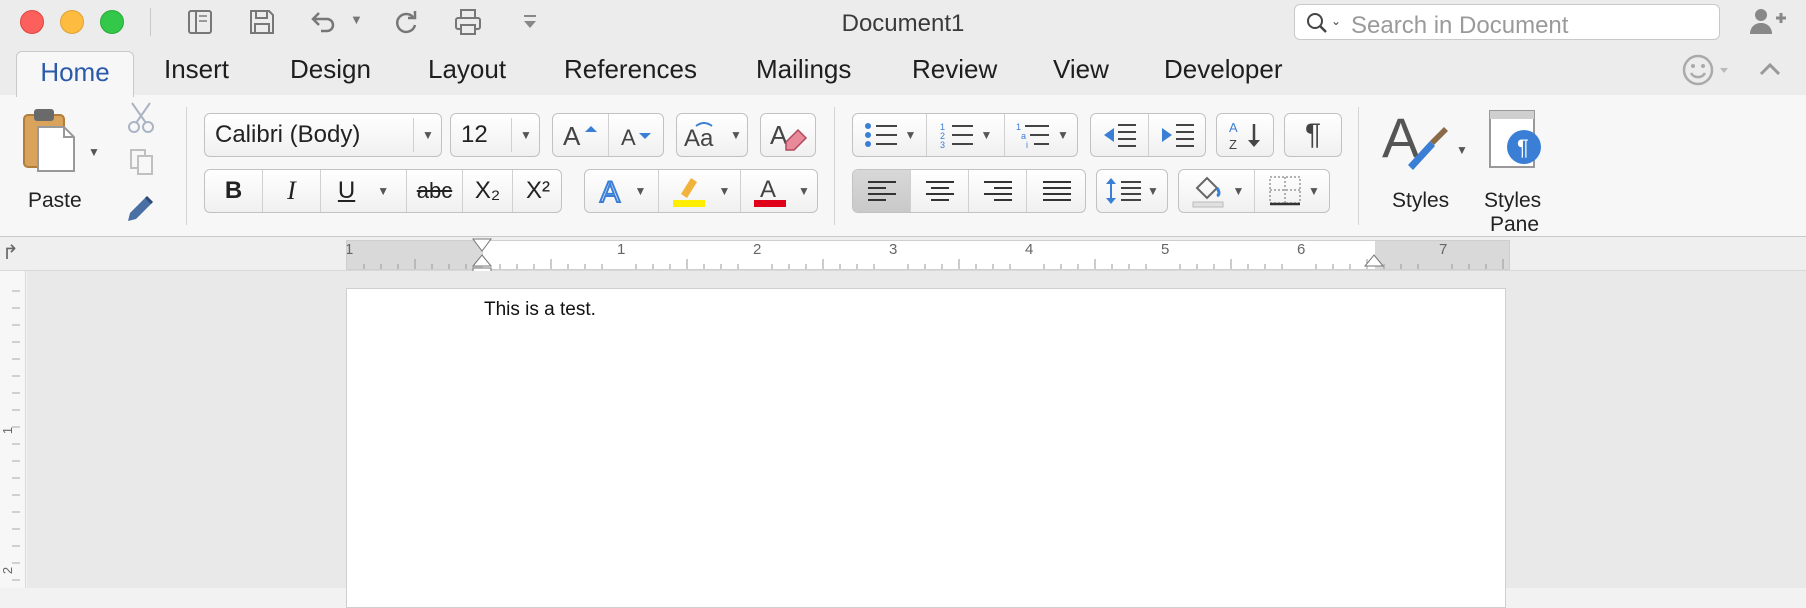 The width and height of the screenshot is (1806, 608). I want to click on ruler-number: 3, so click(893, 249).